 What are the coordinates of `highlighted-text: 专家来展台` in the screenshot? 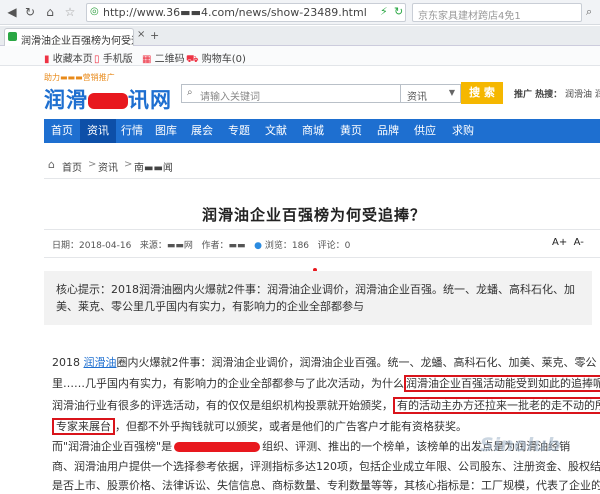 It's located at (83, 426).